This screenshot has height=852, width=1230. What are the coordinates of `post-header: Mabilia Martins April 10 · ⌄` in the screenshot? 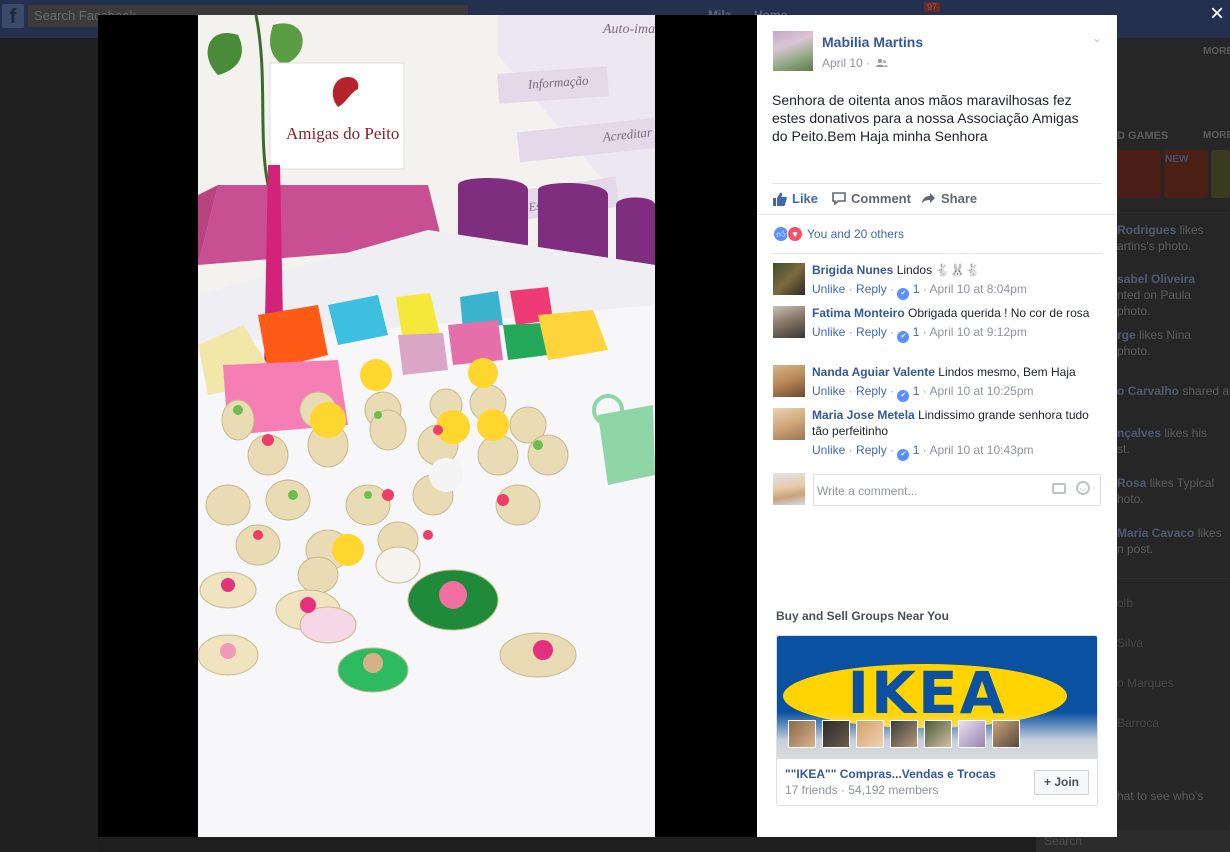 It's located at (938, 53).